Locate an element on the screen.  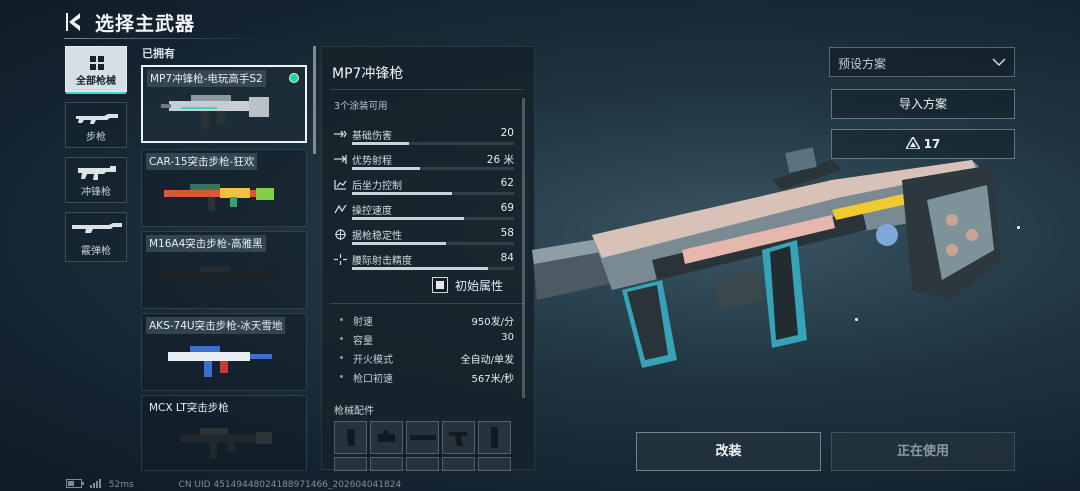
stat-hipfire: 腰际射击精度 84 is located at coordinates (425, 263).